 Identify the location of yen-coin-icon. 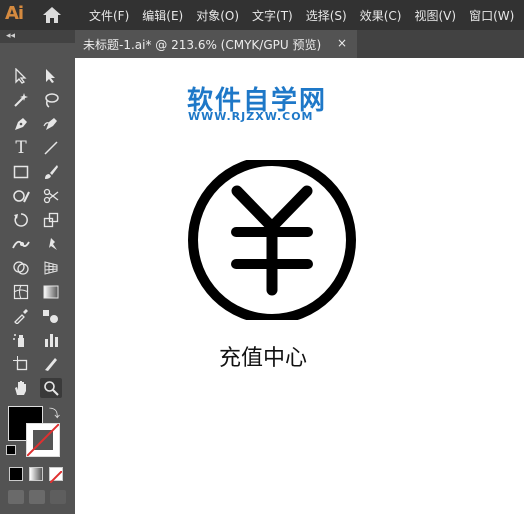
(272, 240).